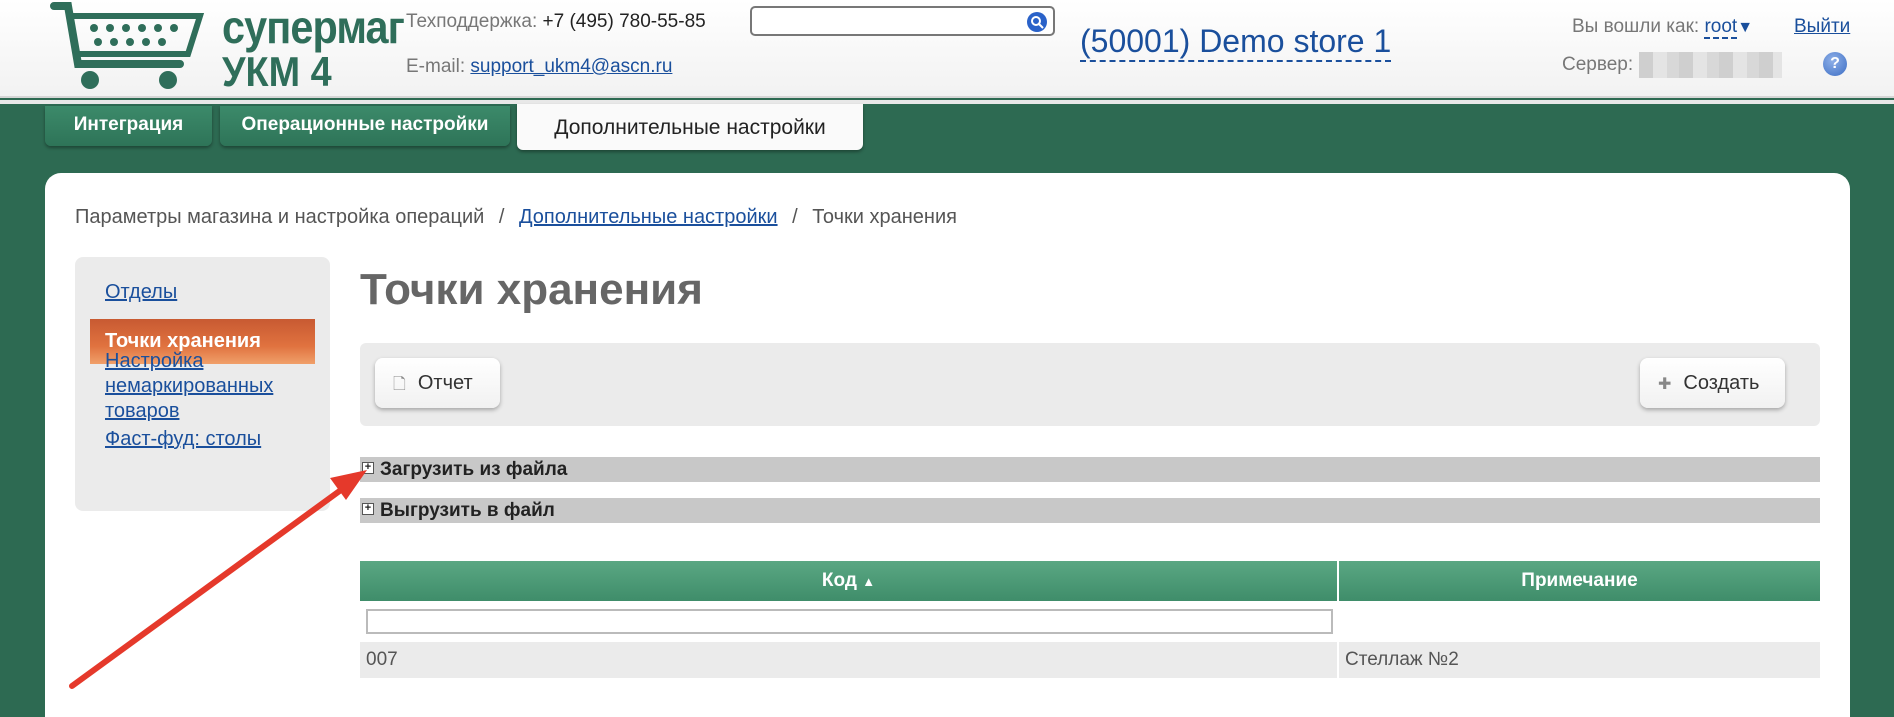 The width and height of the screenshot is (1894, 717). I want to click on support-email: E-mail: support_ukm4@ascn.ru, so click(539, 67).